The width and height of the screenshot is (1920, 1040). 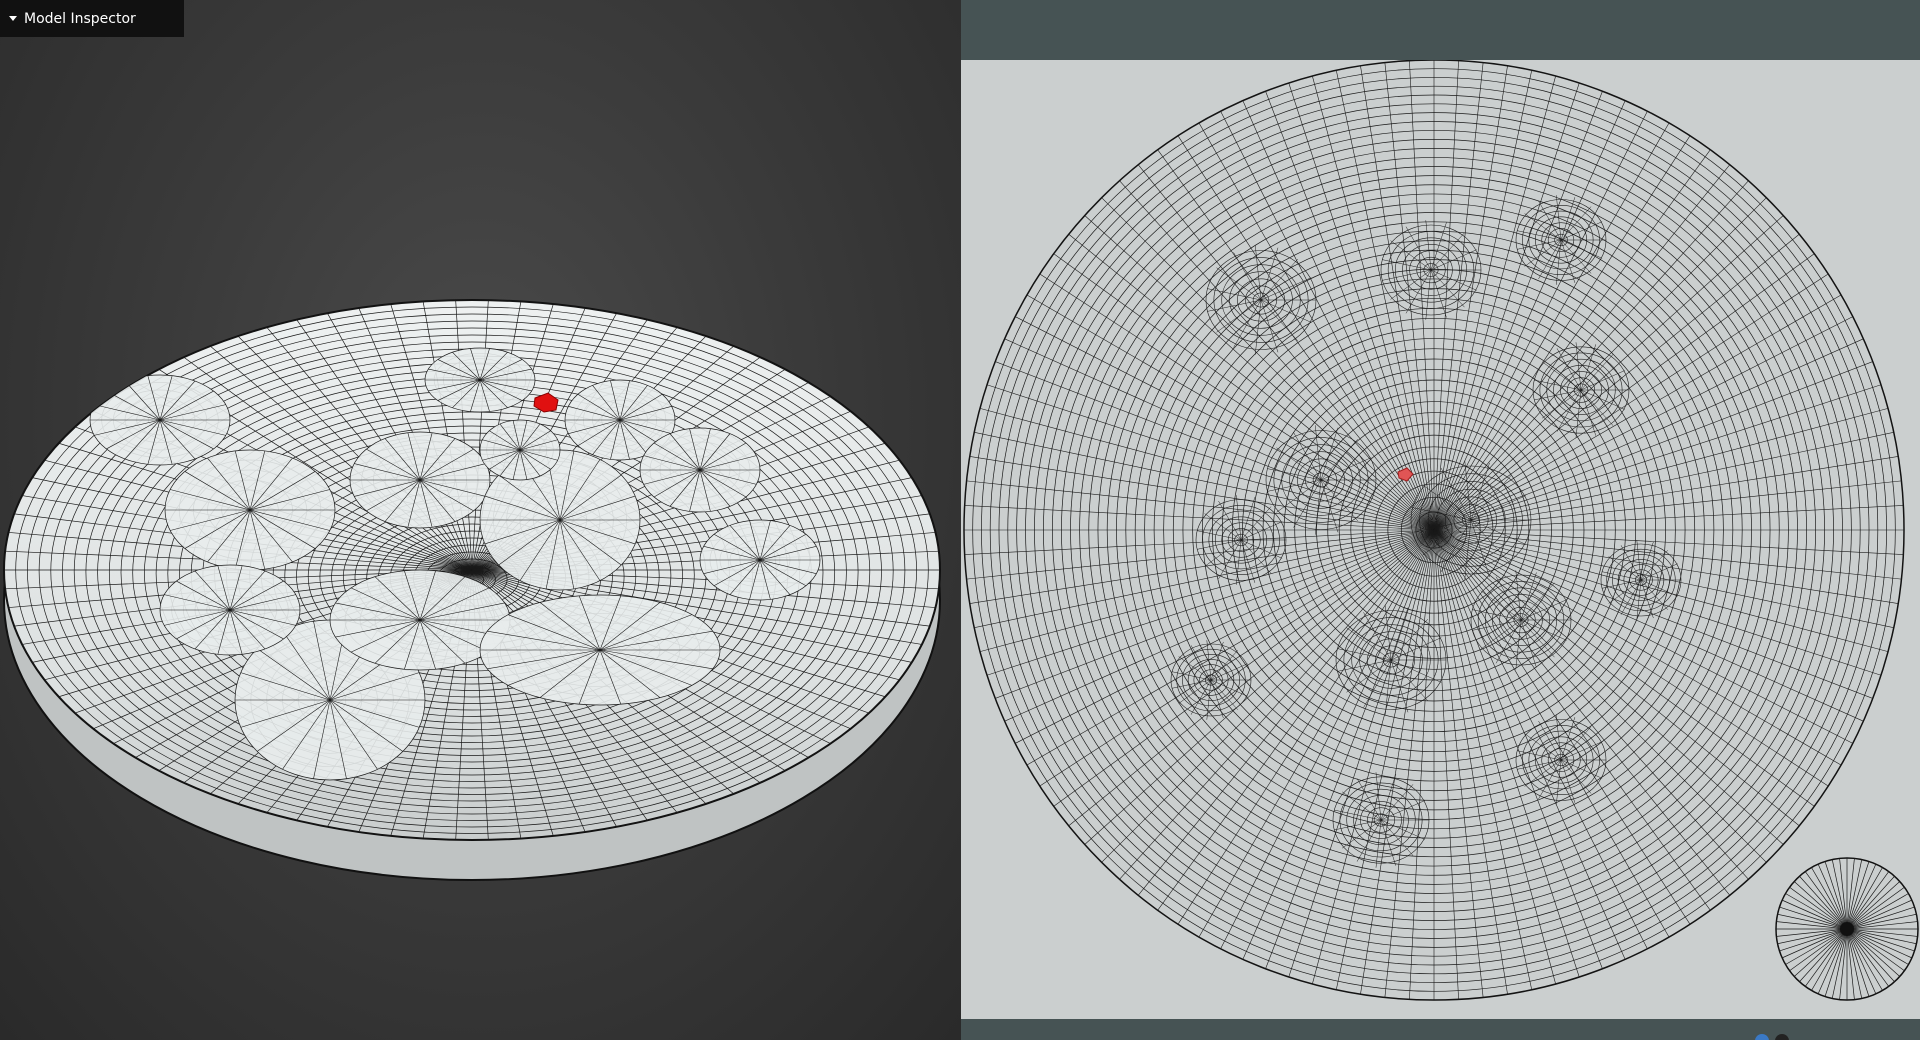 I want to click on model-inspector-header: Model Inspector, so click(x=92, y=18).